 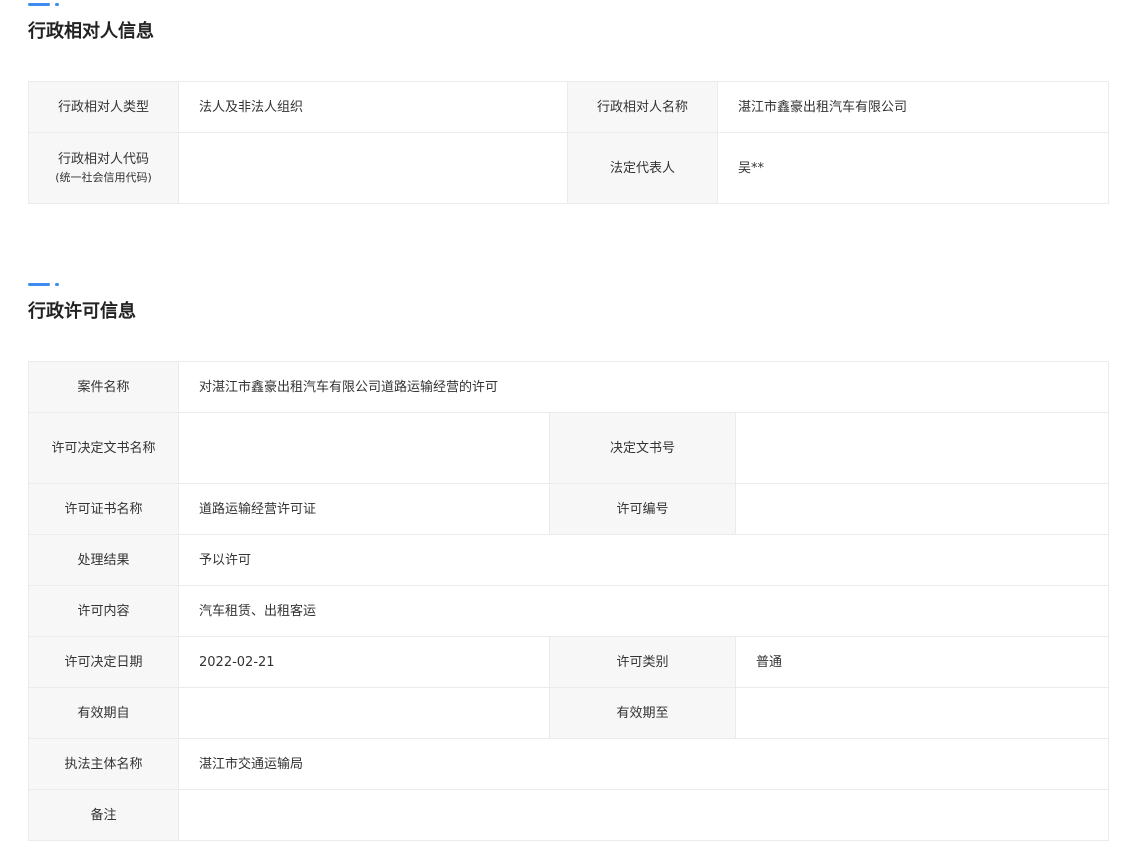 What do you see at coordinates (103, 509) in the screenshot?
I see `certificate-name-label: 许可证书名称` at bounding box center [103, 509].